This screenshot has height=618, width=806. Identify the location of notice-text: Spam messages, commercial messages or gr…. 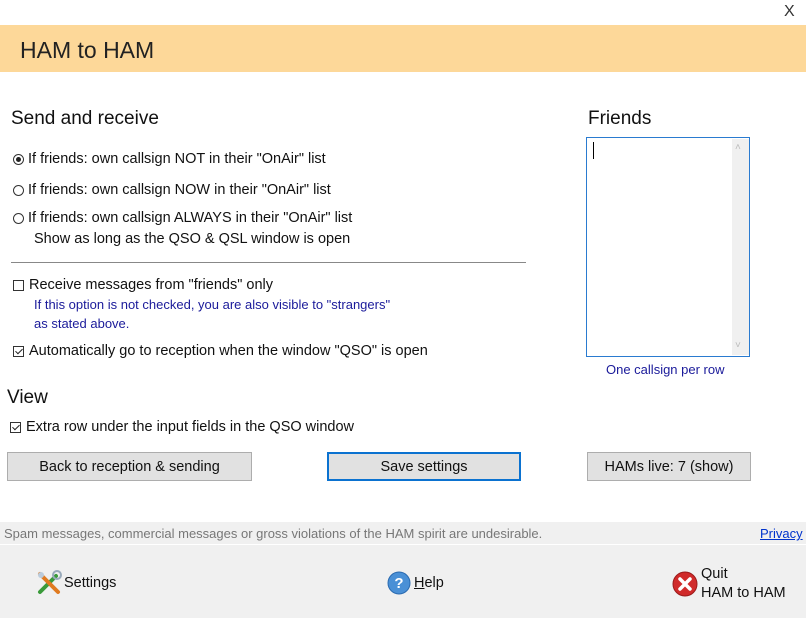
(273, 533).